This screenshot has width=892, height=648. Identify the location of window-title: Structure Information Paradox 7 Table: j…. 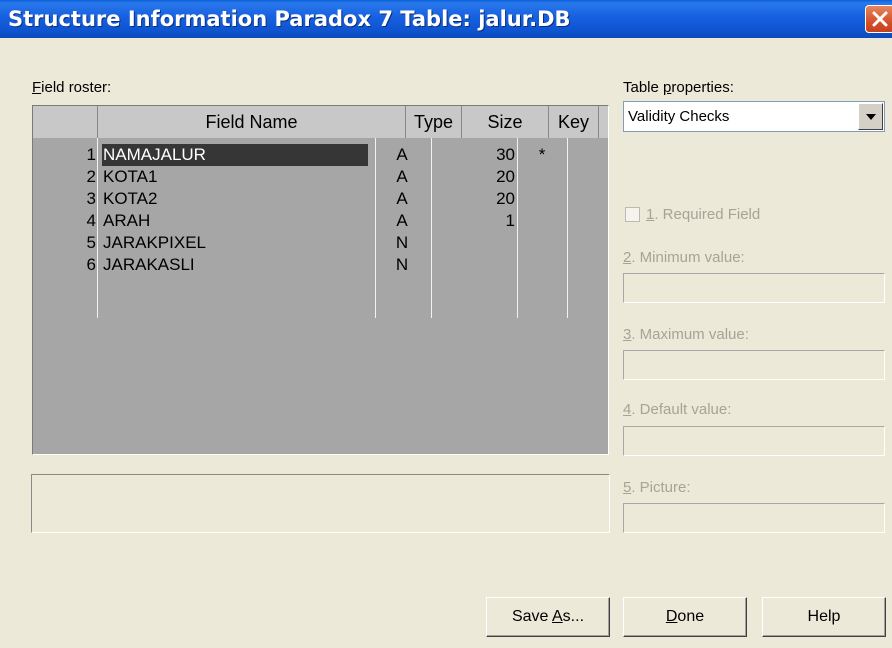
(289, 19).